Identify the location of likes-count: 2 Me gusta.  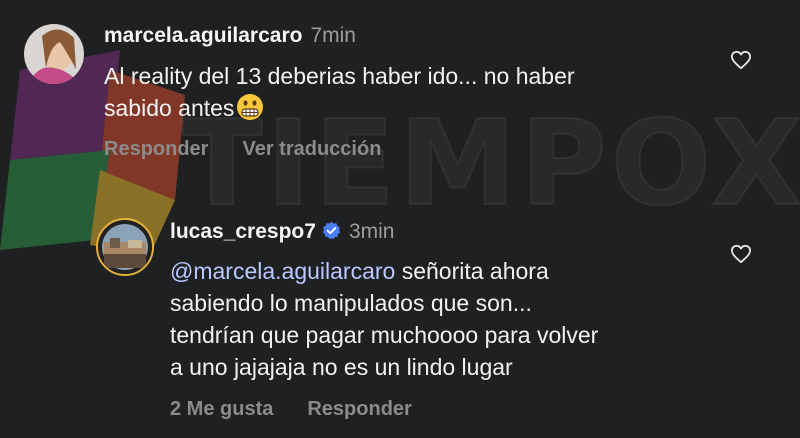
(221, 409).